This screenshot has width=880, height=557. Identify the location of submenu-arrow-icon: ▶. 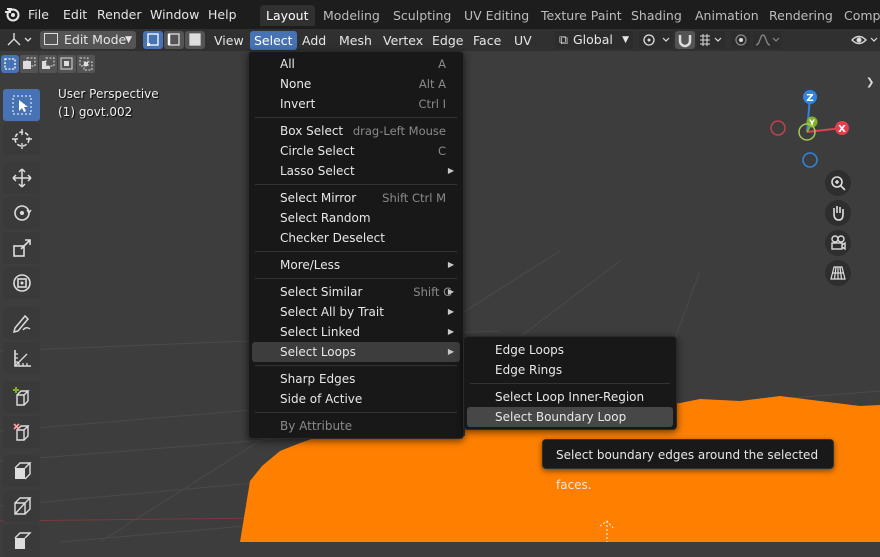
(450, 291).